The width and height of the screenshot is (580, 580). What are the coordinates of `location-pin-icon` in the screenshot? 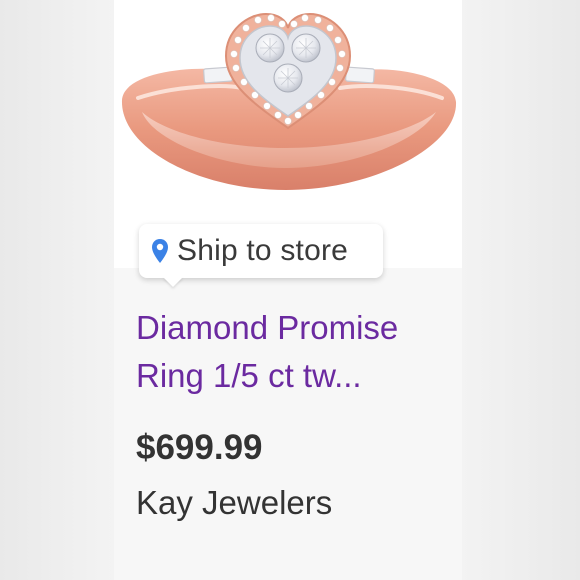 It's located at (160, 251).